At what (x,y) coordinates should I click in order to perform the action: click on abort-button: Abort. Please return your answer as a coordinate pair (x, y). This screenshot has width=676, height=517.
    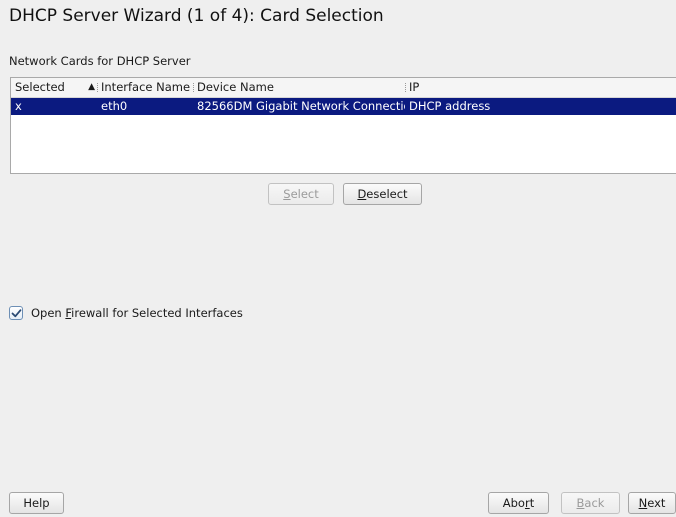
    Looking at the image, I should click on (518, 503).